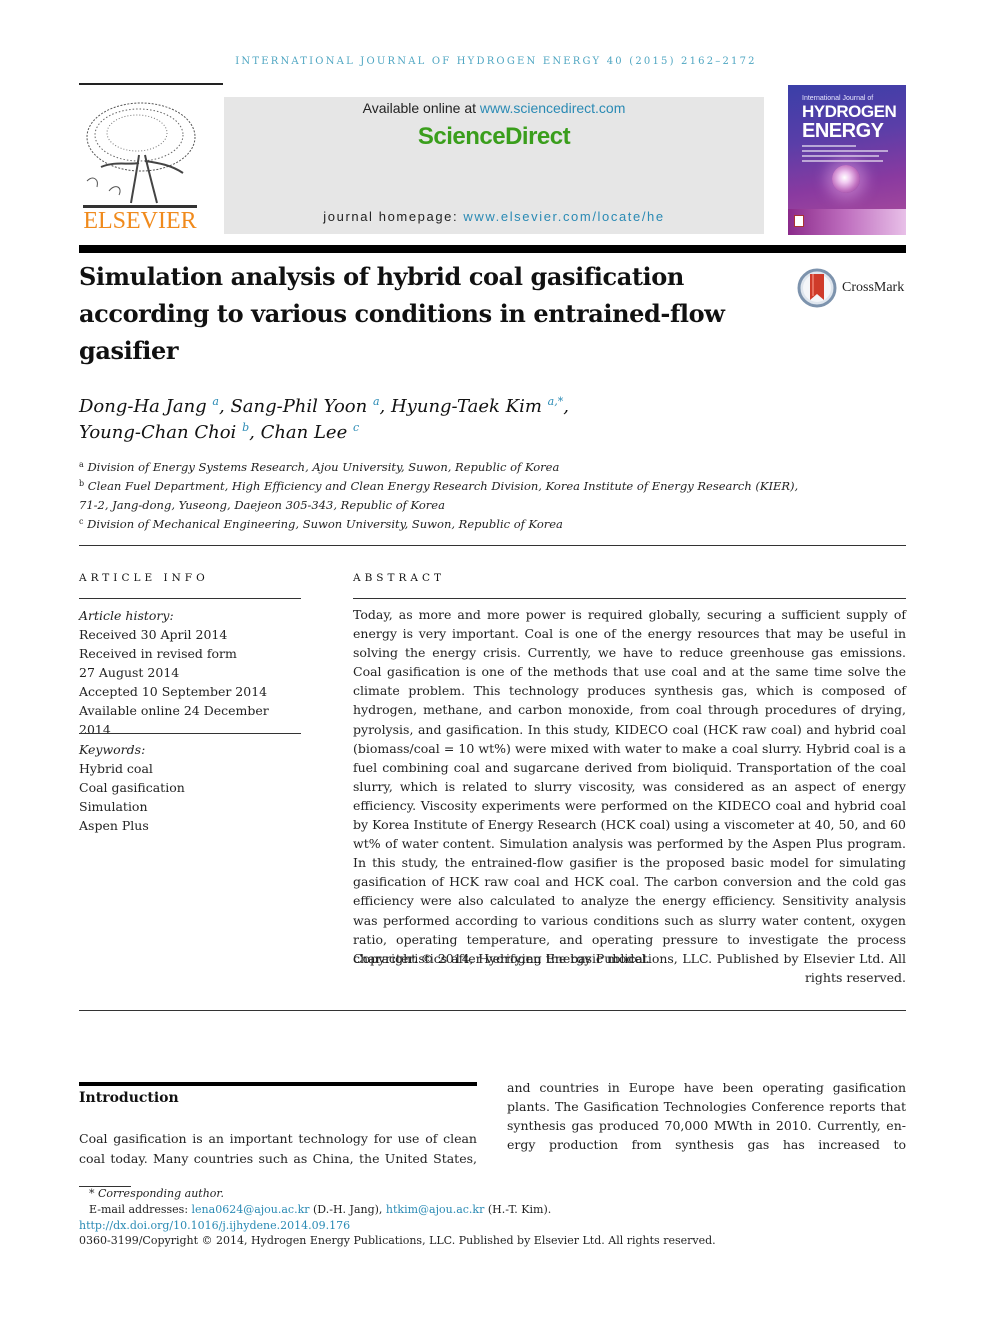 This screenshot has height=1323, width=992. I want to click on history-entry: Received in revised form, so click(158, 653).